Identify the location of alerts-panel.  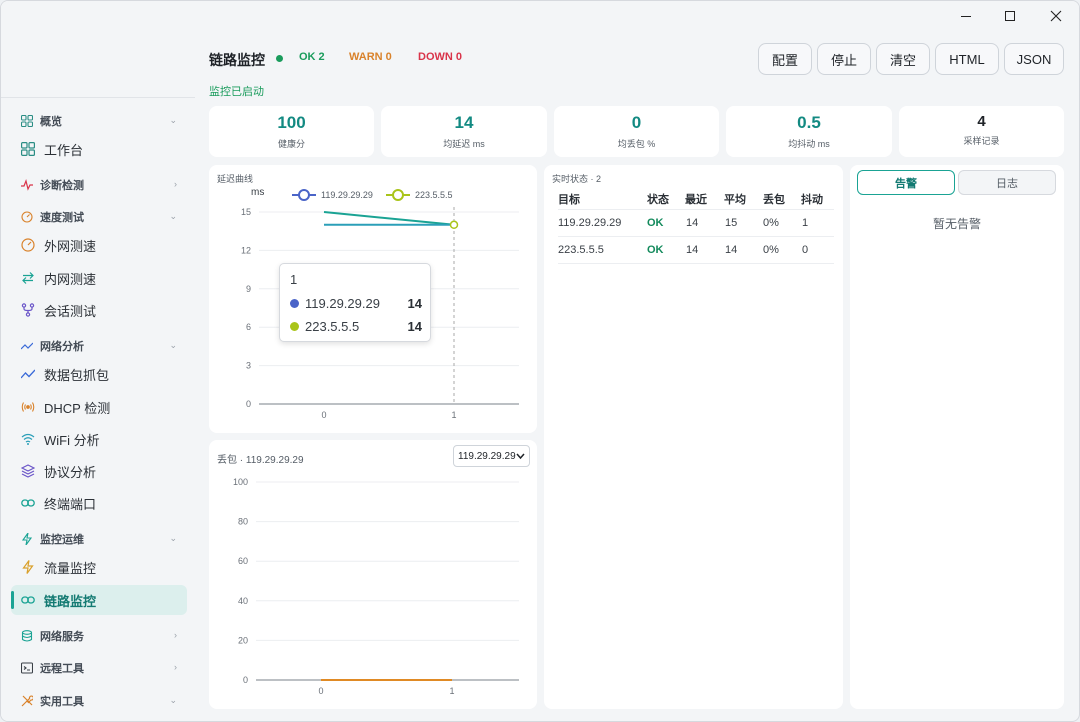
(957, 437).